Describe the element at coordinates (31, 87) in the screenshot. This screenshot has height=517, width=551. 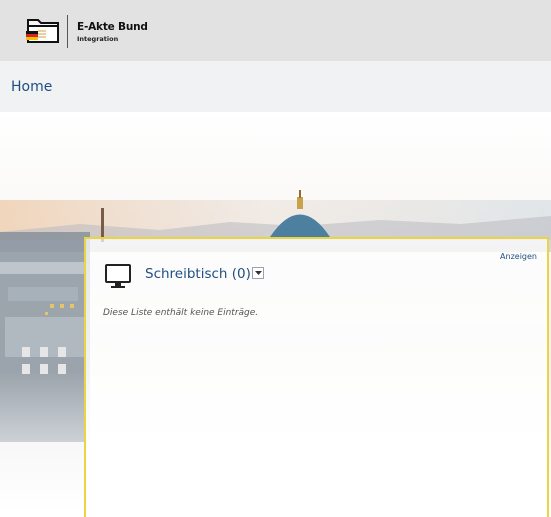
I see `breadcrumb-home-link: Home` at that location.